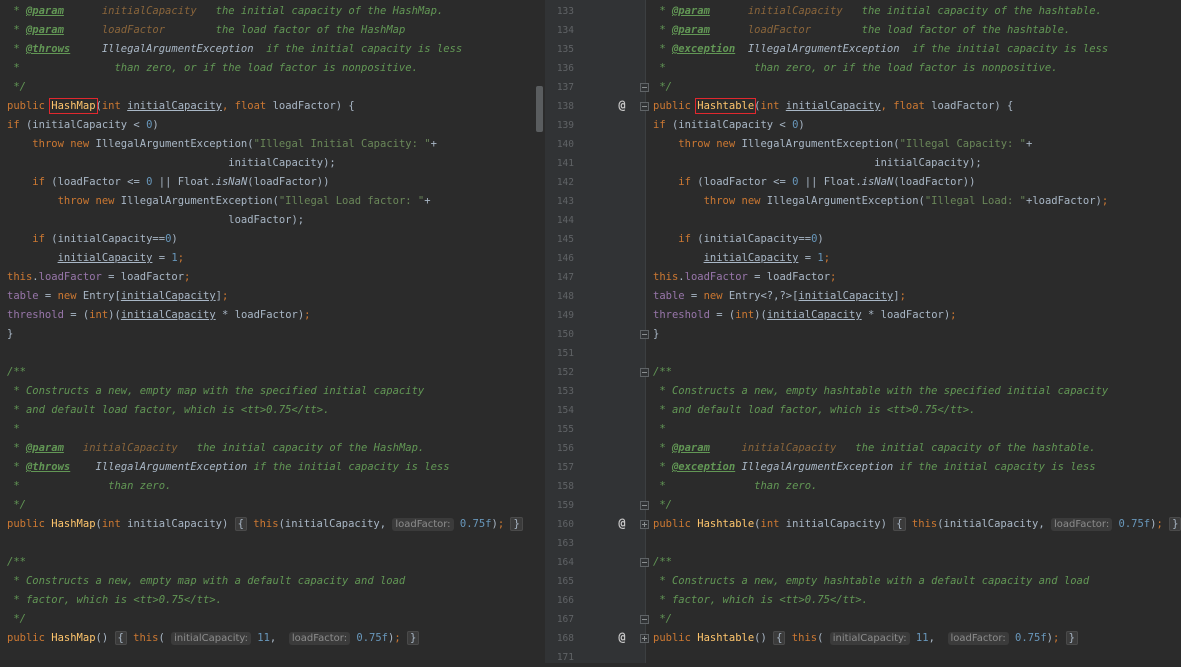  I want to click on code-token: this, so click(924, 524).